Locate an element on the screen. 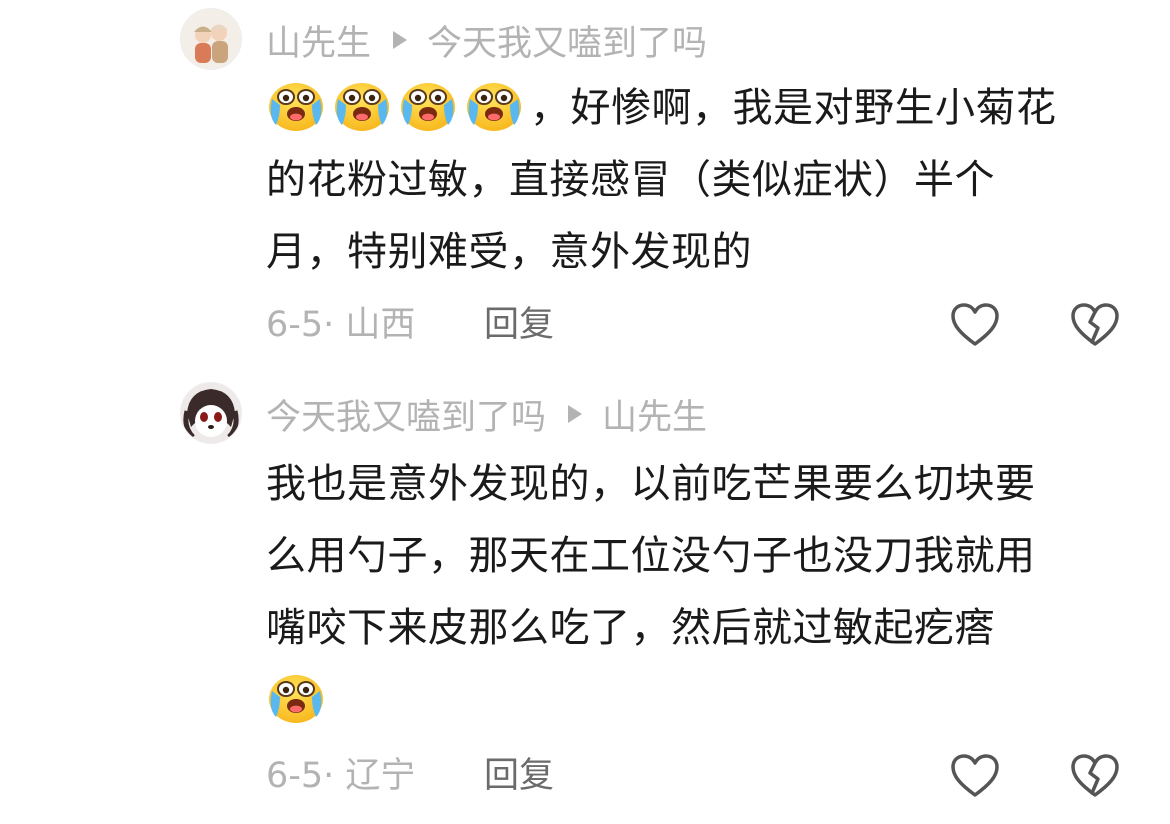 The width and height of the screenshot is (1170, 824). comment-footer: 6-5· 辽宁 回复 is located at coordinates (701, 776).